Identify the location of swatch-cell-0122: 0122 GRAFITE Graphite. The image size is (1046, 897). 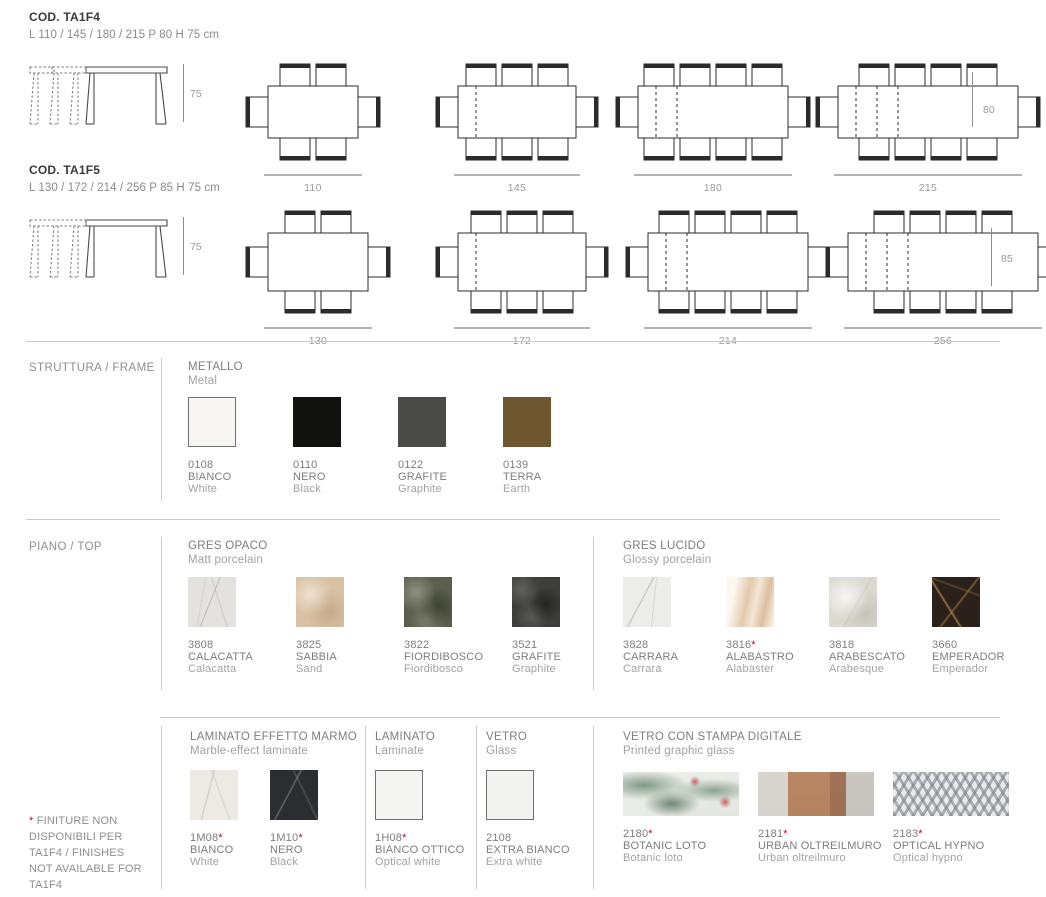
(450, 446).